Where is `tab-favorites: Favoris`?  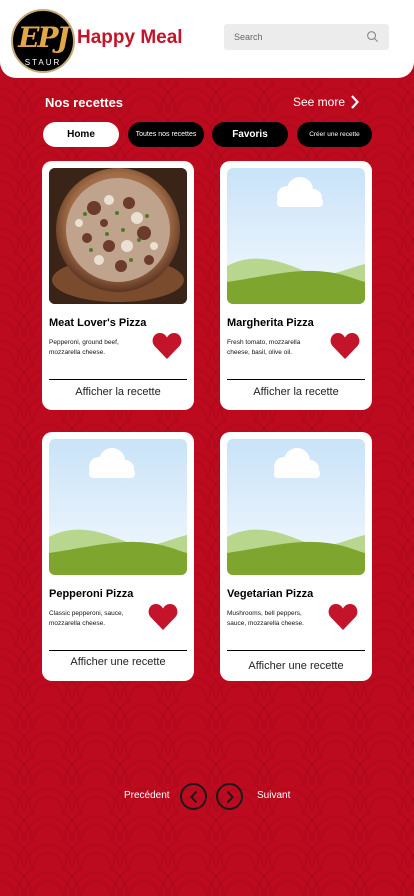
tab-favorites: Favoris is located at coordinates (250, 134).